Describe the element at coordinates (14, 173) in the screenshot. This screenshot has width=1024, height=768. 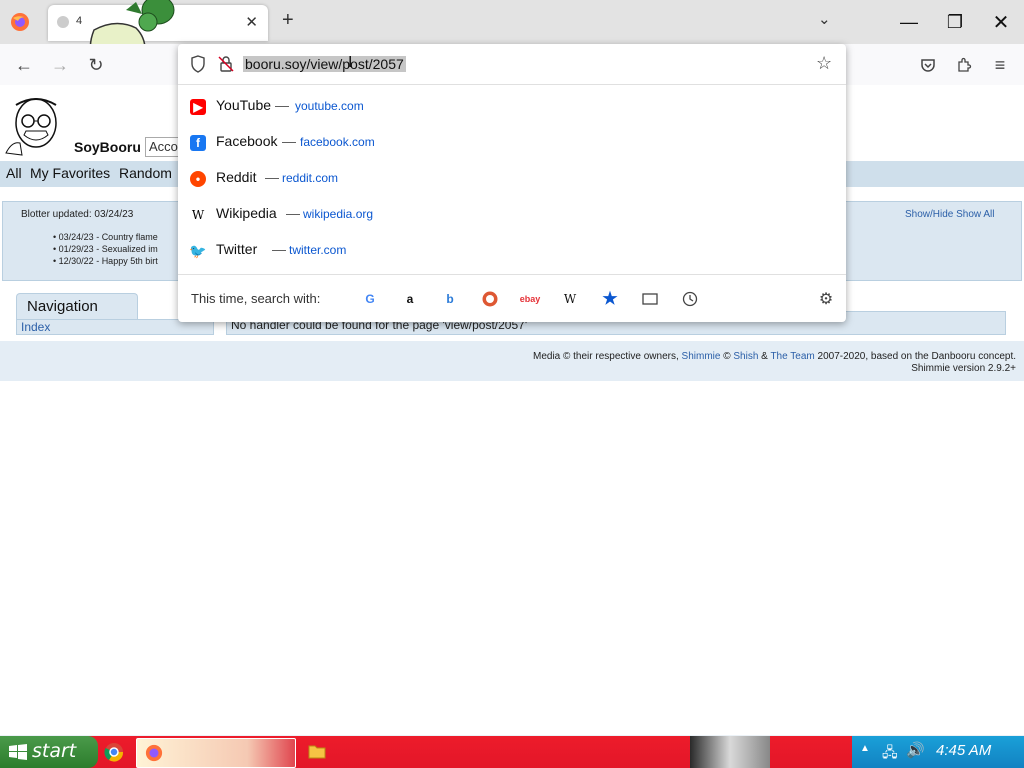
I see `nav-link-all: All` at that location.